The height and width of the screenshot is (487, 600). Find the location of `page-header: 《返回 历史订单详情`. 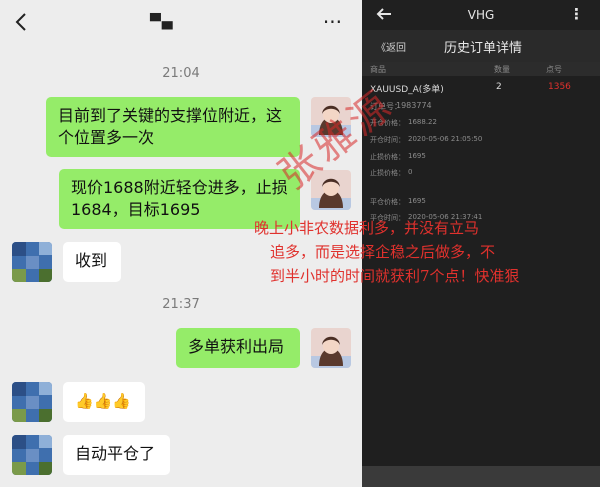

page-header: 《返回 历史订单详情 is located at coordinates (481, 46).